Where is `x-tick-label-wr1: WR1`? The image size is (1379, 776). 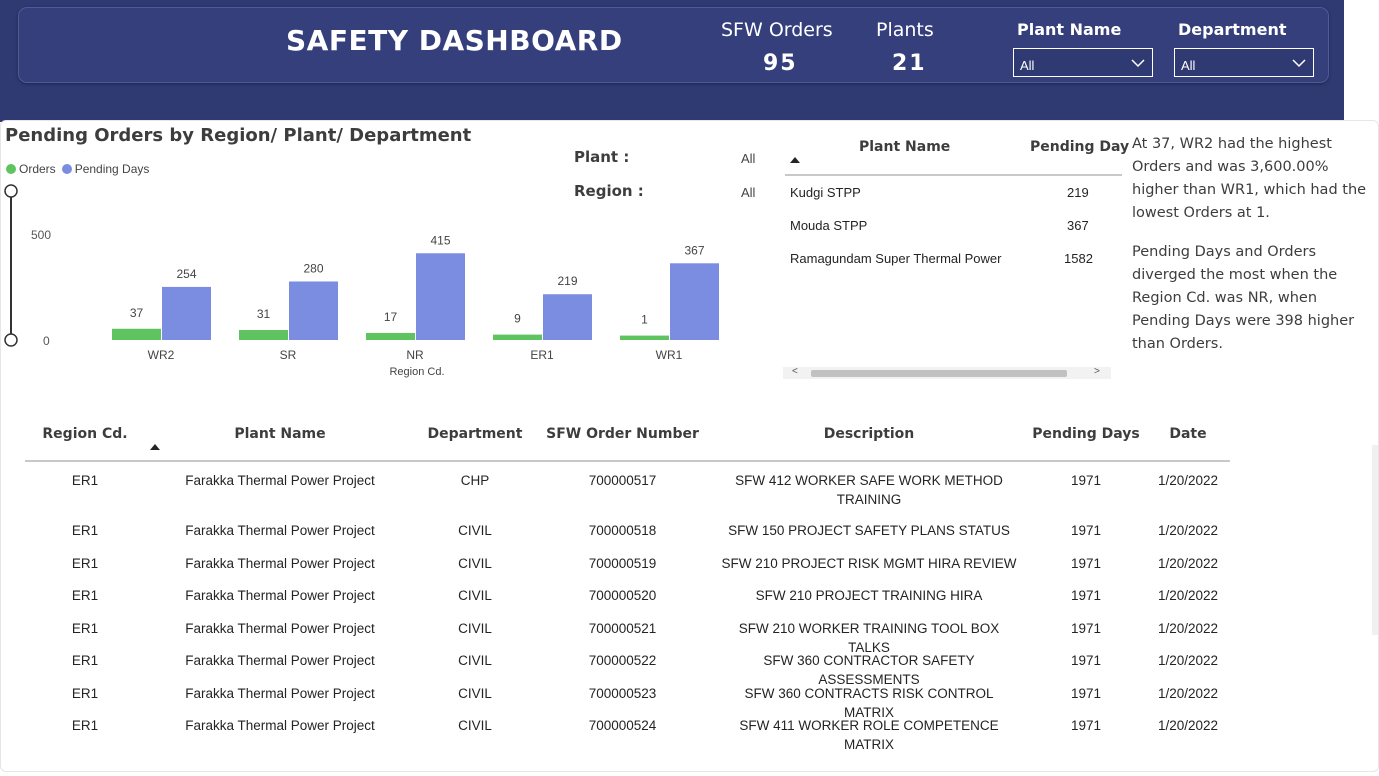 x-tick-label-wr1: WR1 is located at coordinates (669, 355).